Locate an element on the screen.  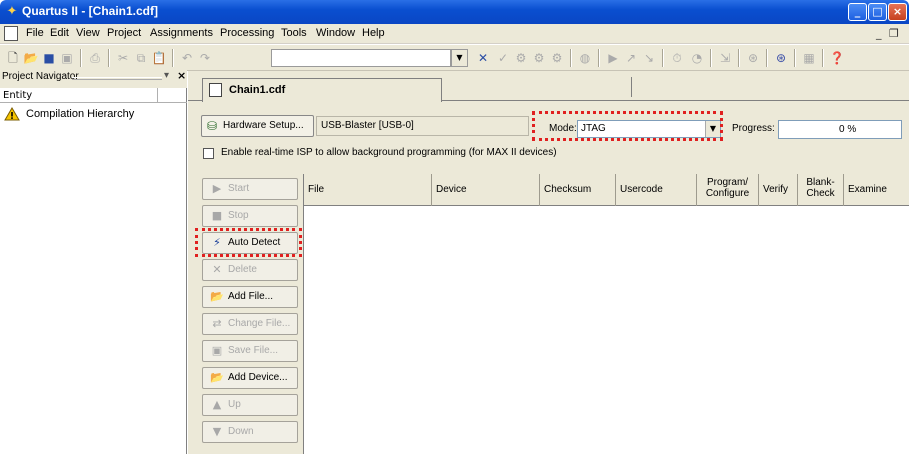
up-button: ▲ Up is located at coordinates (250, 405).